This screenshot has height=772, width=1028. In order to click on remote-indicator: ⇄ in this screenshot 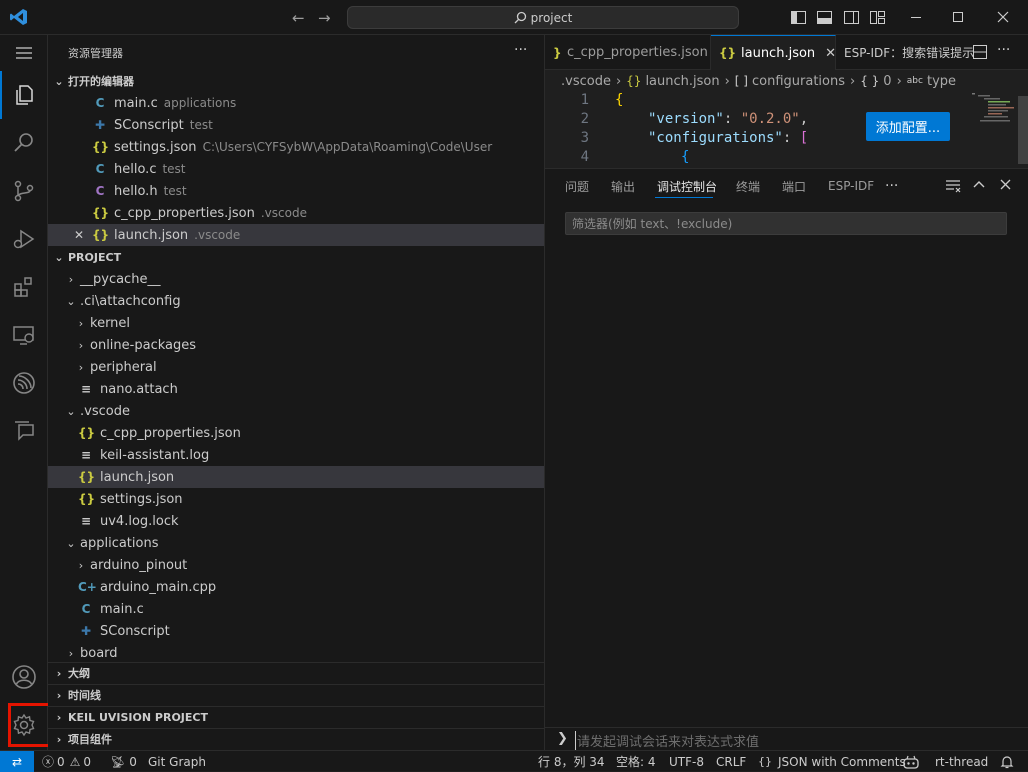, I will do `click(17, 761)`.